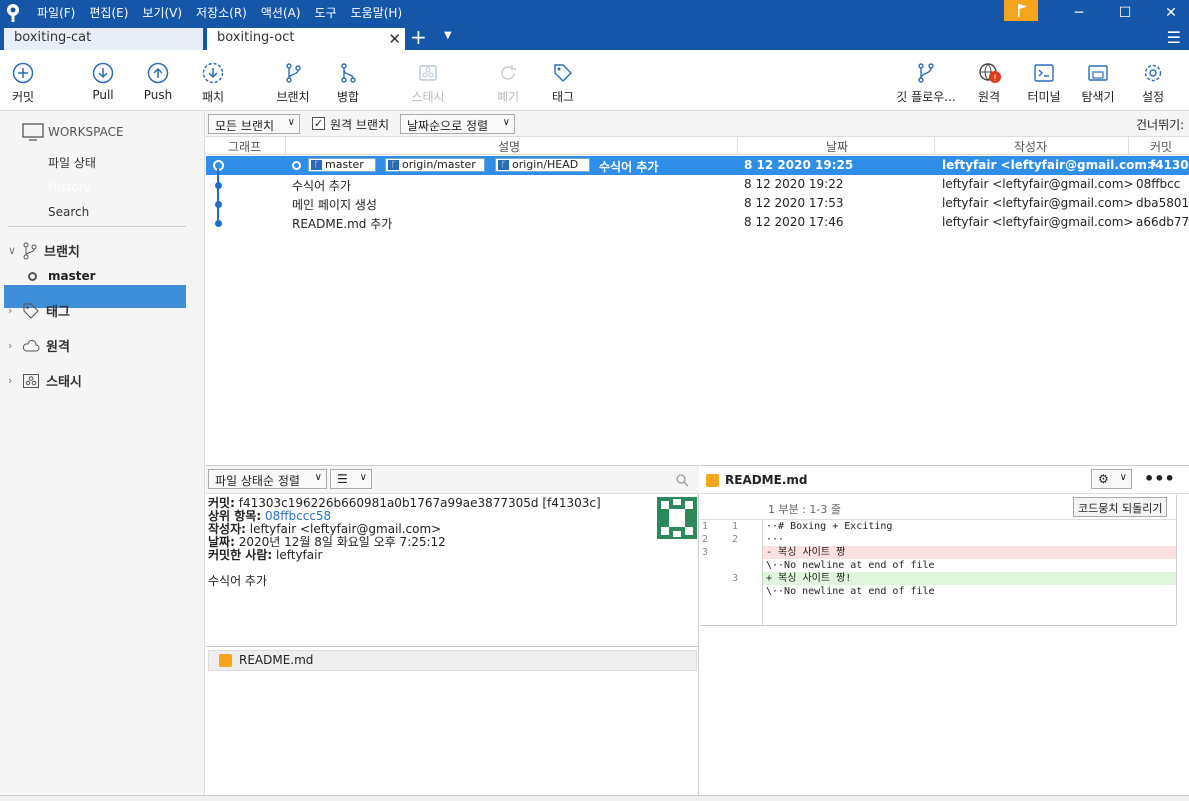 The image size is (1189, 801). What do you see at coordinates (435, 165) in the screenshot?
I see `ref-badge-origin-master: ᚴ origin/master` at bounding box center [435, 165].